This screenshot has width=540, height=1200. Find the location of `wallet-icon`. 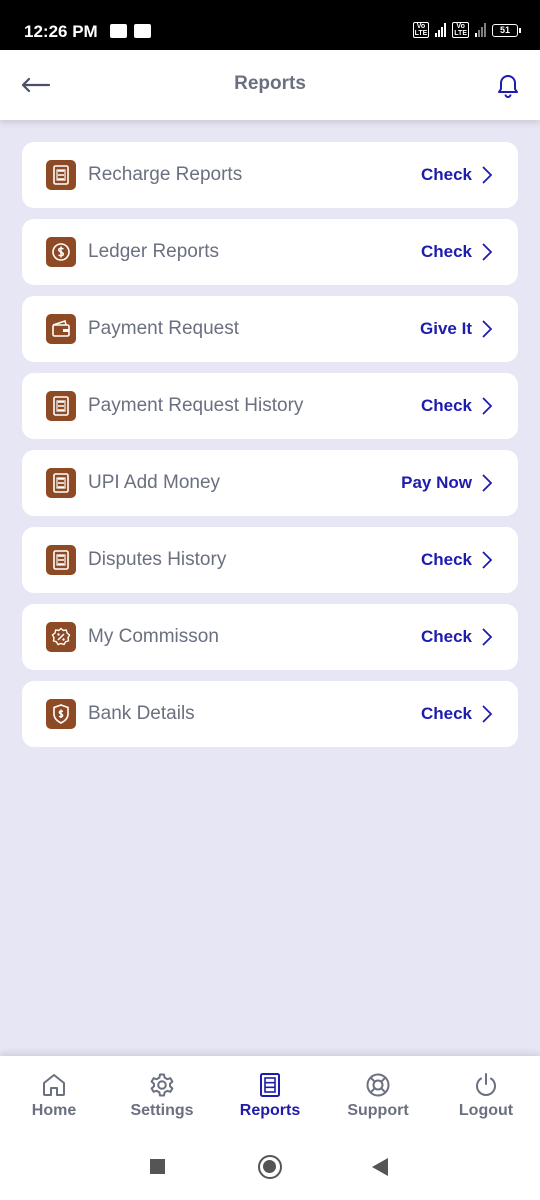

wallet-icon is located at coordinates (61, 329).